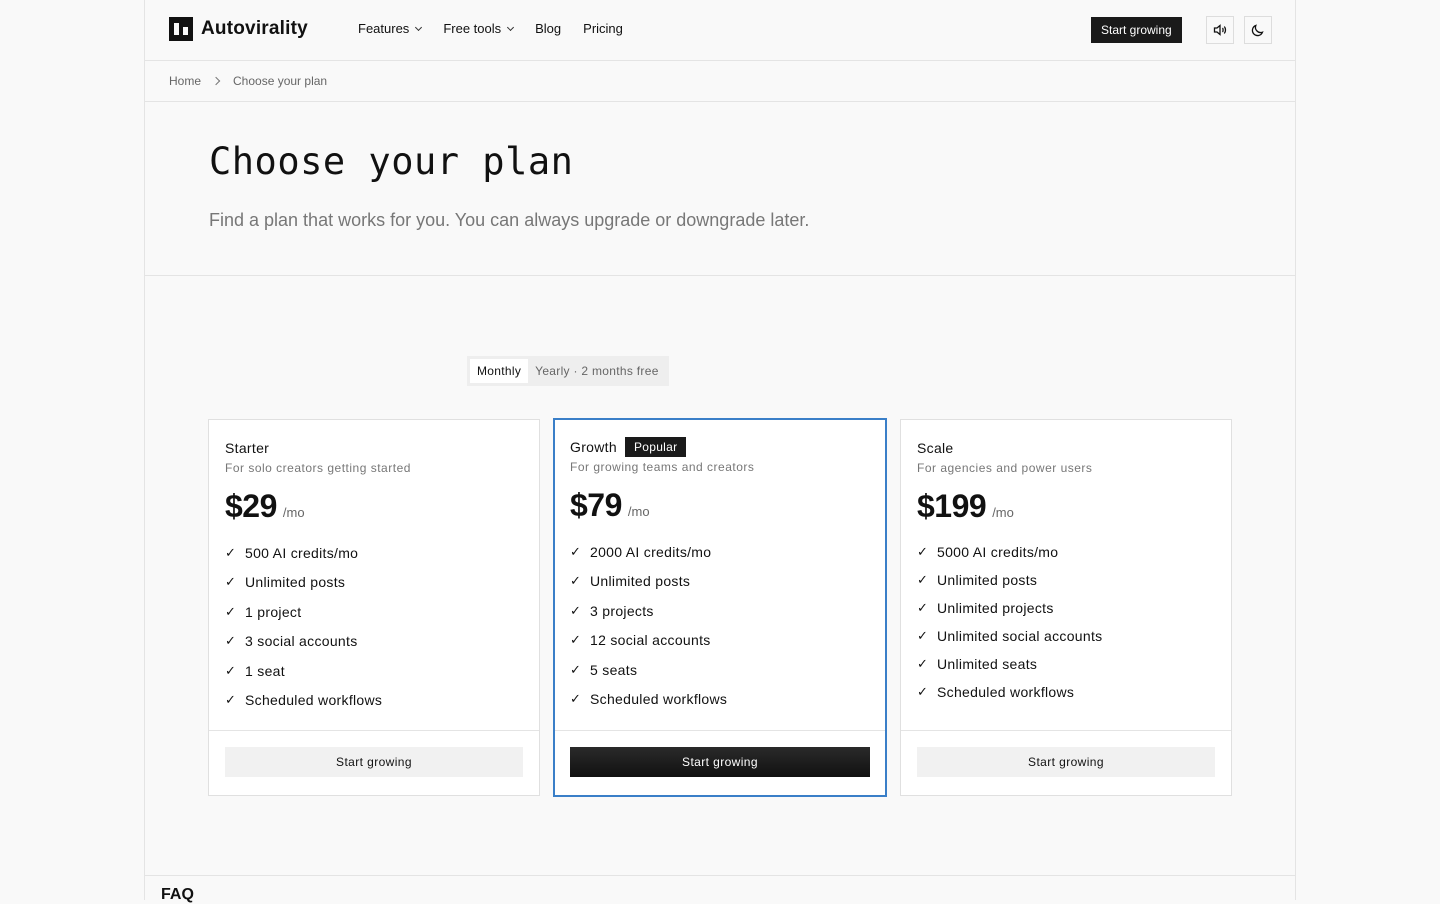 The image size is (1440, 904). Describe the element at coordinates (651, 551) in the screenshot. I see `feature-text: 2000 AI credits/mo` at that location.